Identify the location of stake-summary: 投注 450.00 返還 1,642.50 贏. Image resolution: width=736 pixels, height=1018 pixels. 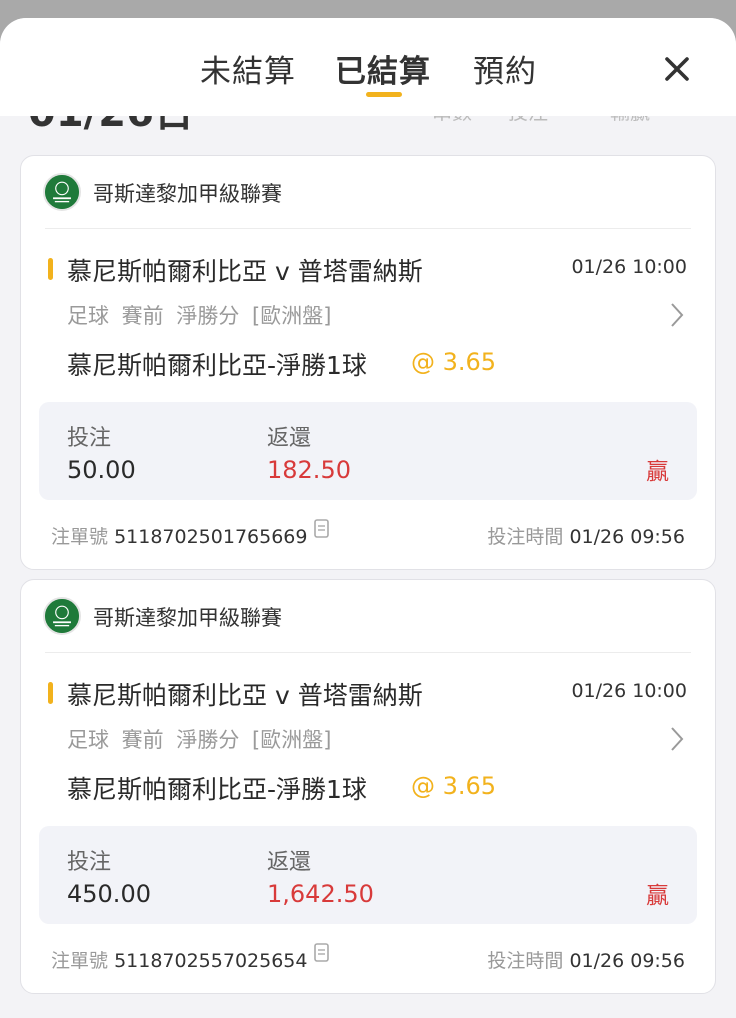
(368, 875).